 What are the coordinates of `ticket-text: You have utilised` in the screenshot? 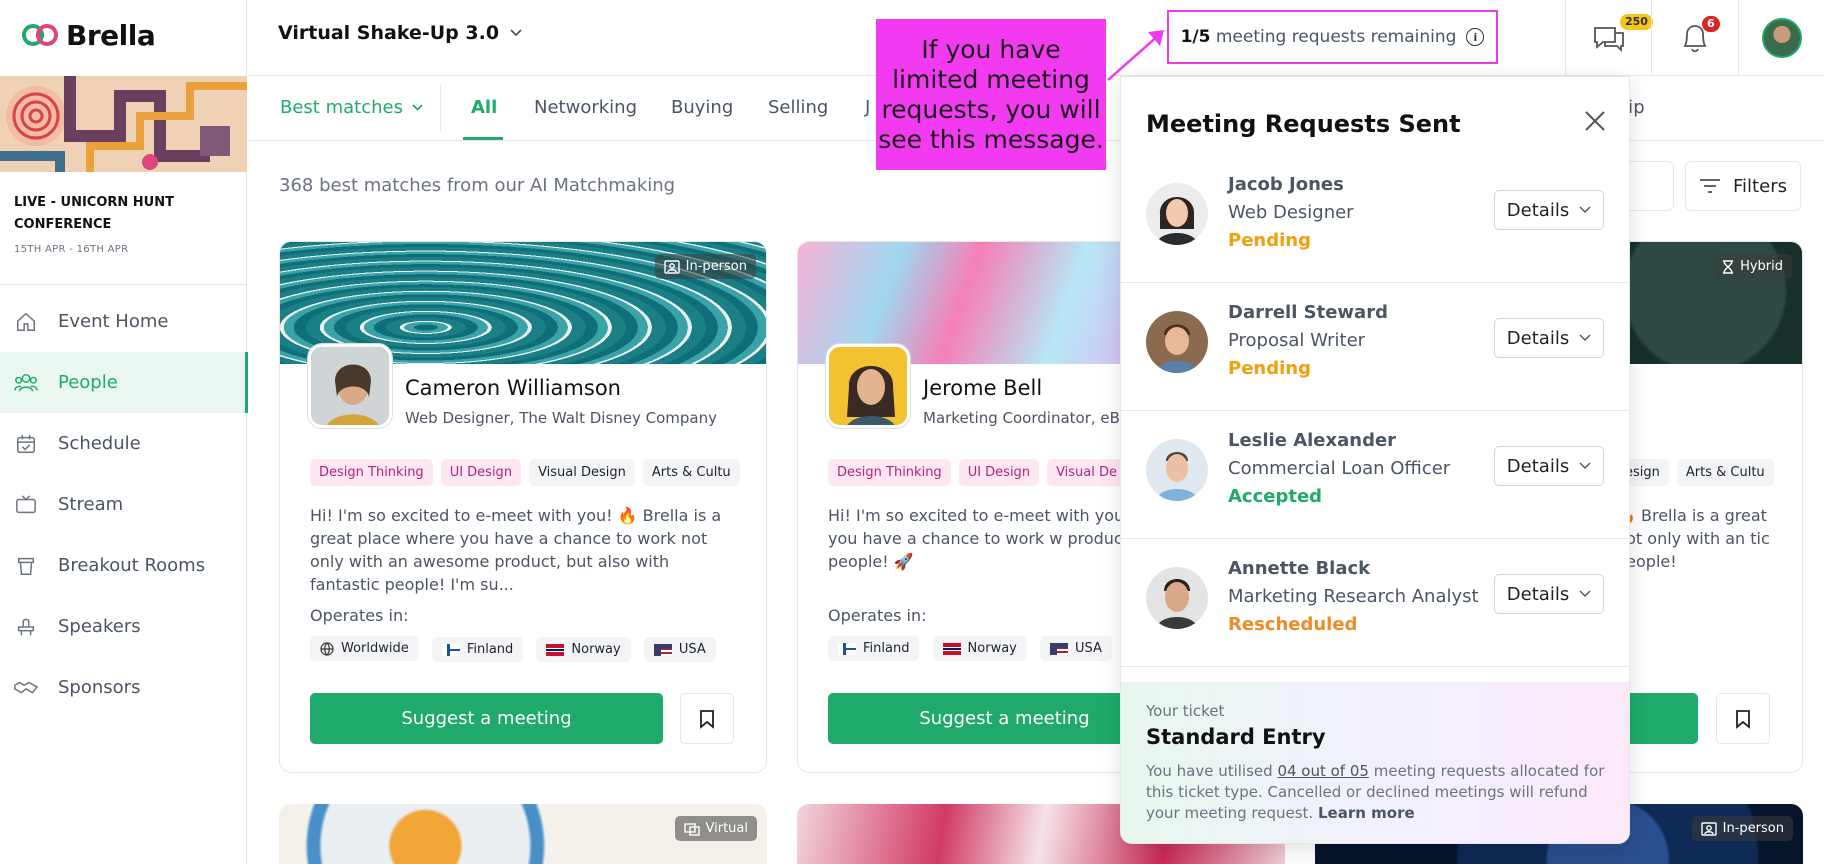 It's located at (1209, 771).